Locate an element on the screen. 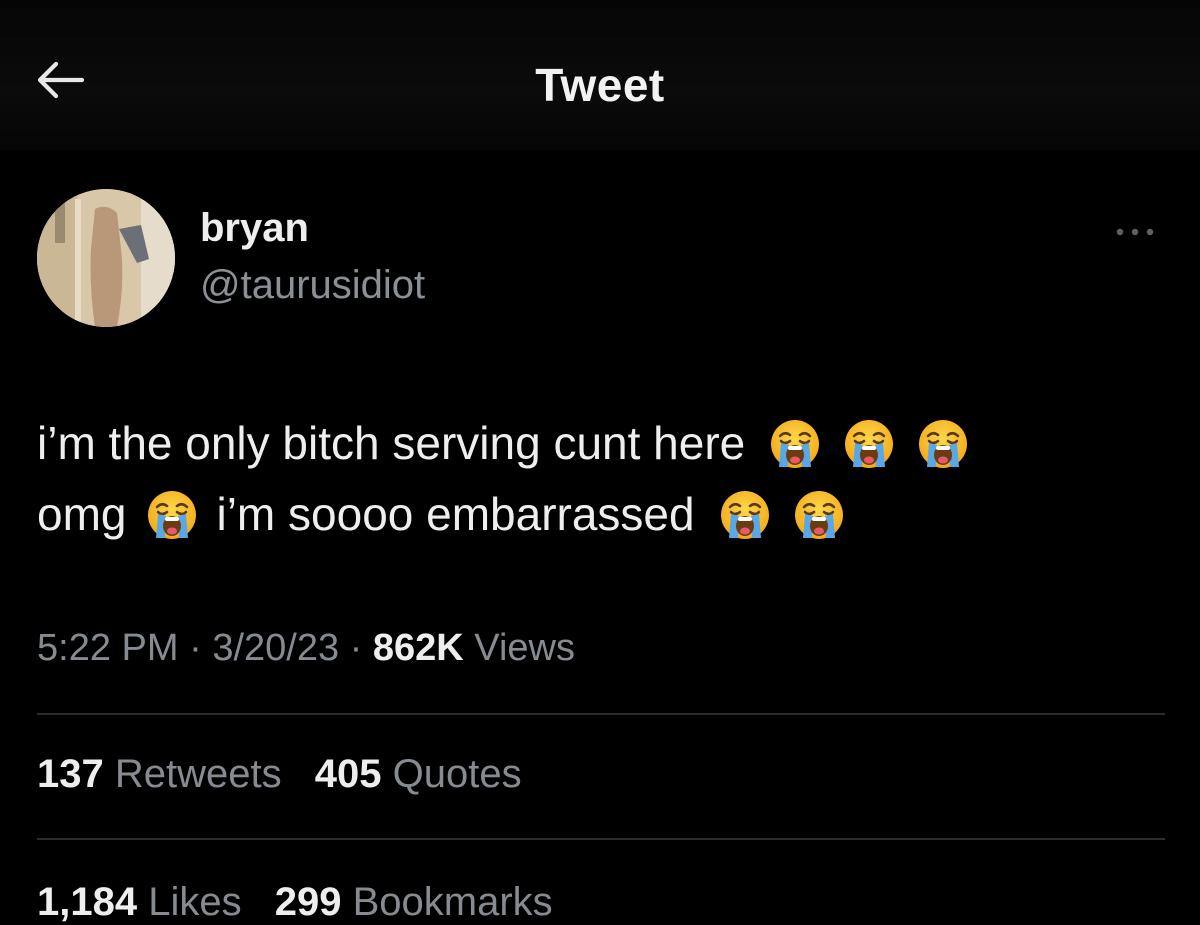 Image resolution: width=1200 pixels, height=925 pixels. views-label: Views is located at coordinates (524, 648).